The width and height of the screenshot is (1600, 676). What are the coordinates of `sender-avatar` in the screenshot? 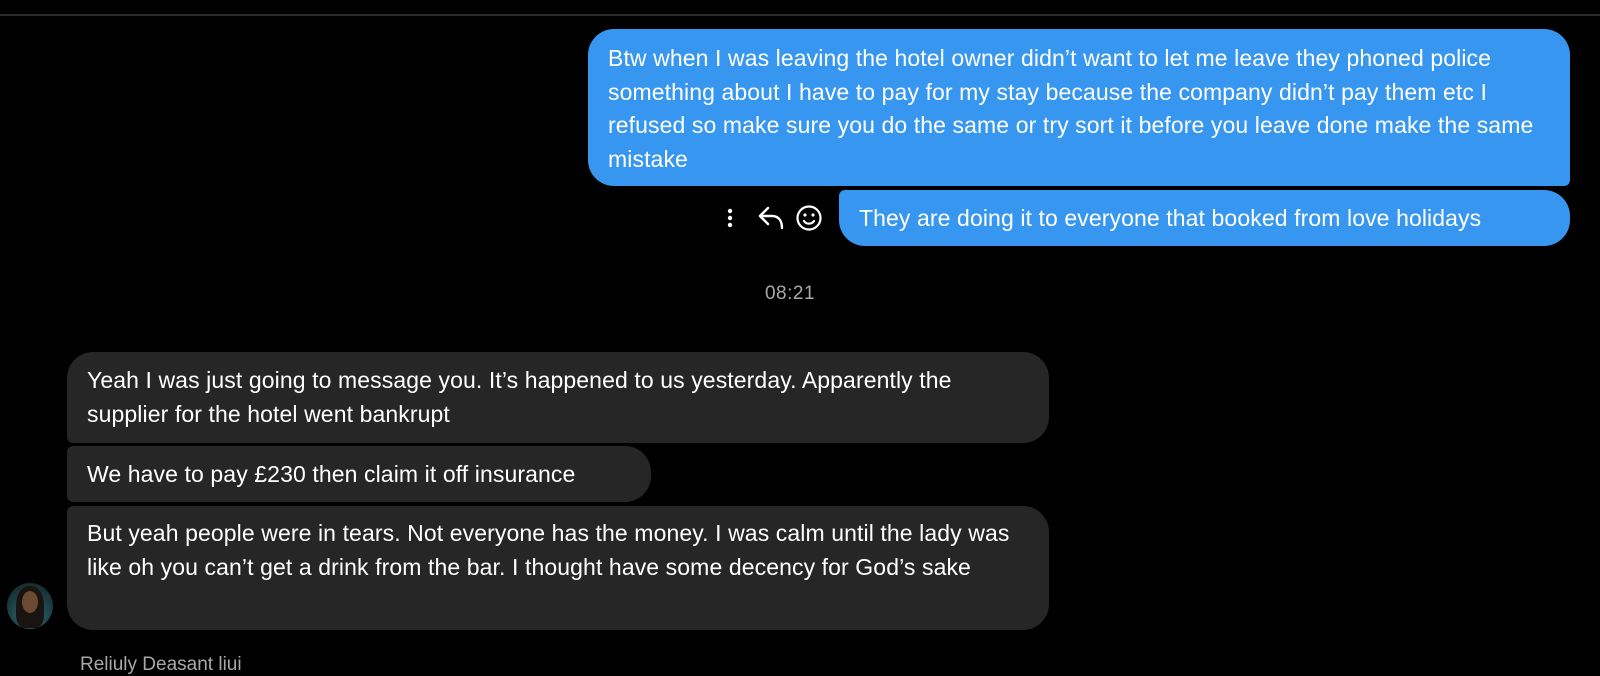 It's located at (30, 606).